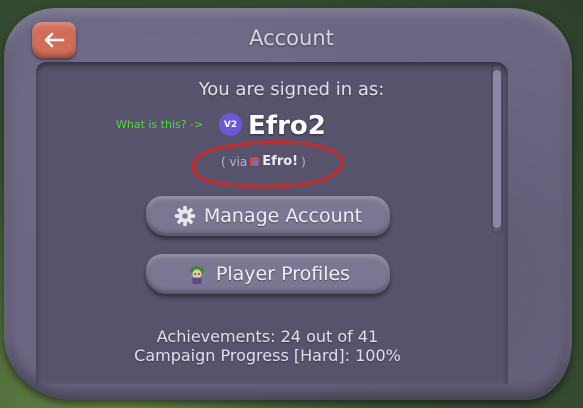  I want to click on page-title: Account, so click(291, 38).